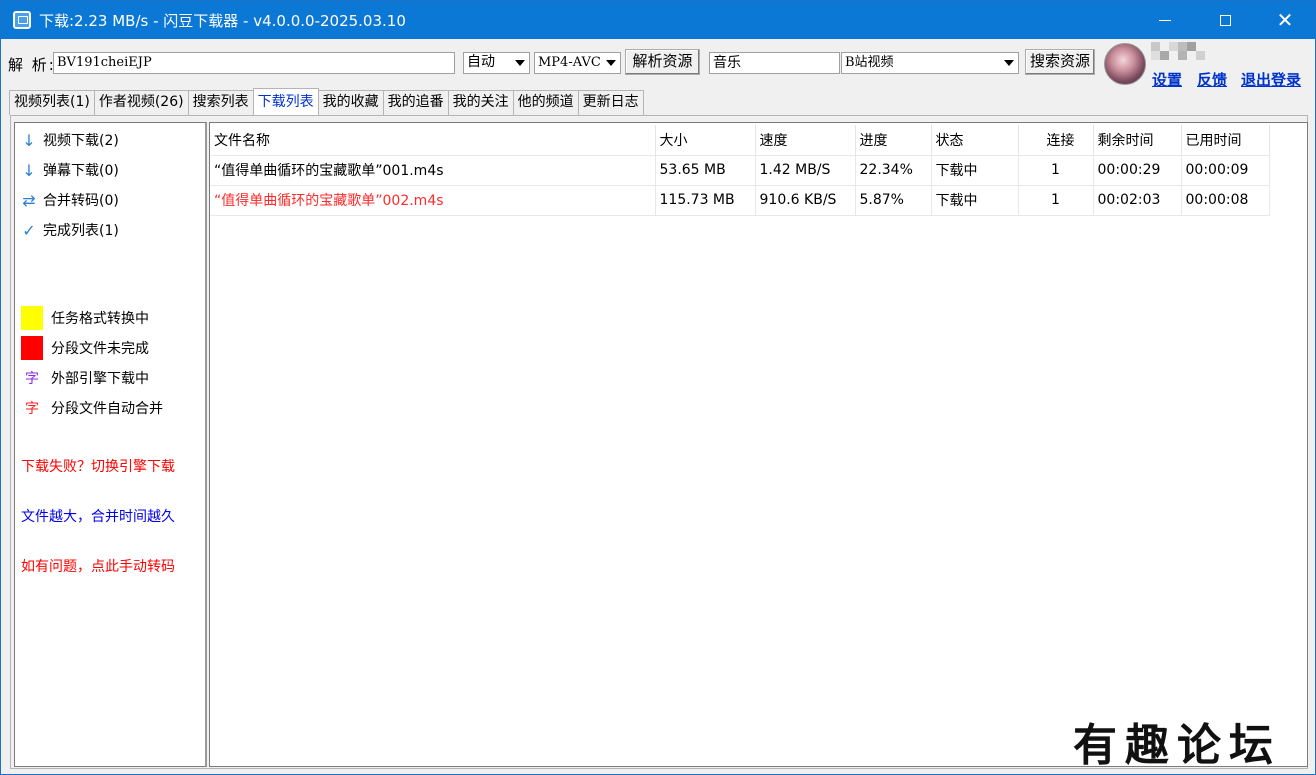 Image resolution: width=1316 pixels, height=775 pixels. Describe the element at coordinates (481, 62) in the screenshot. I see `quality-select-value: 自动` at that location.